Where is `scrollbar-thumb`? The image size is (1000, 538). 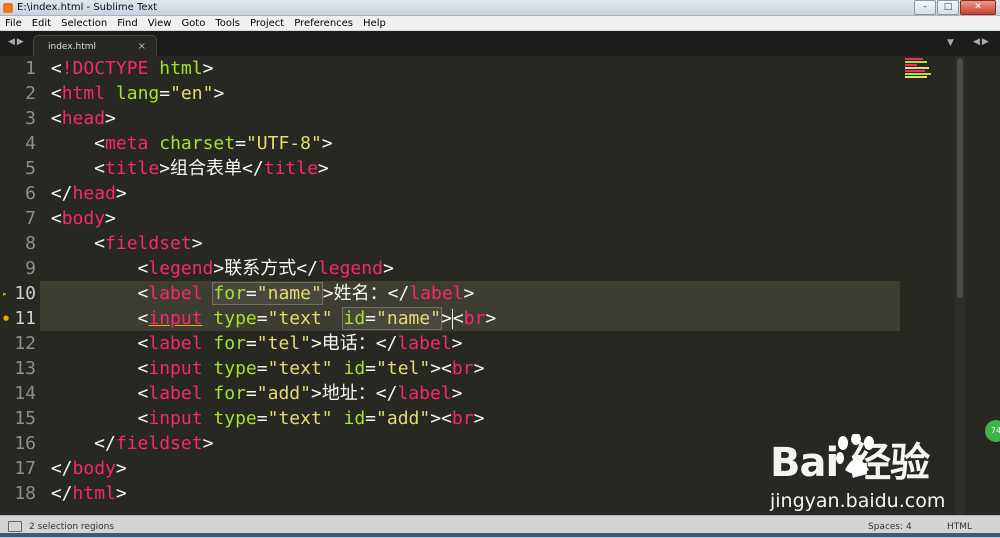
scrollbar-thumb is located at coordinates (960, 178).